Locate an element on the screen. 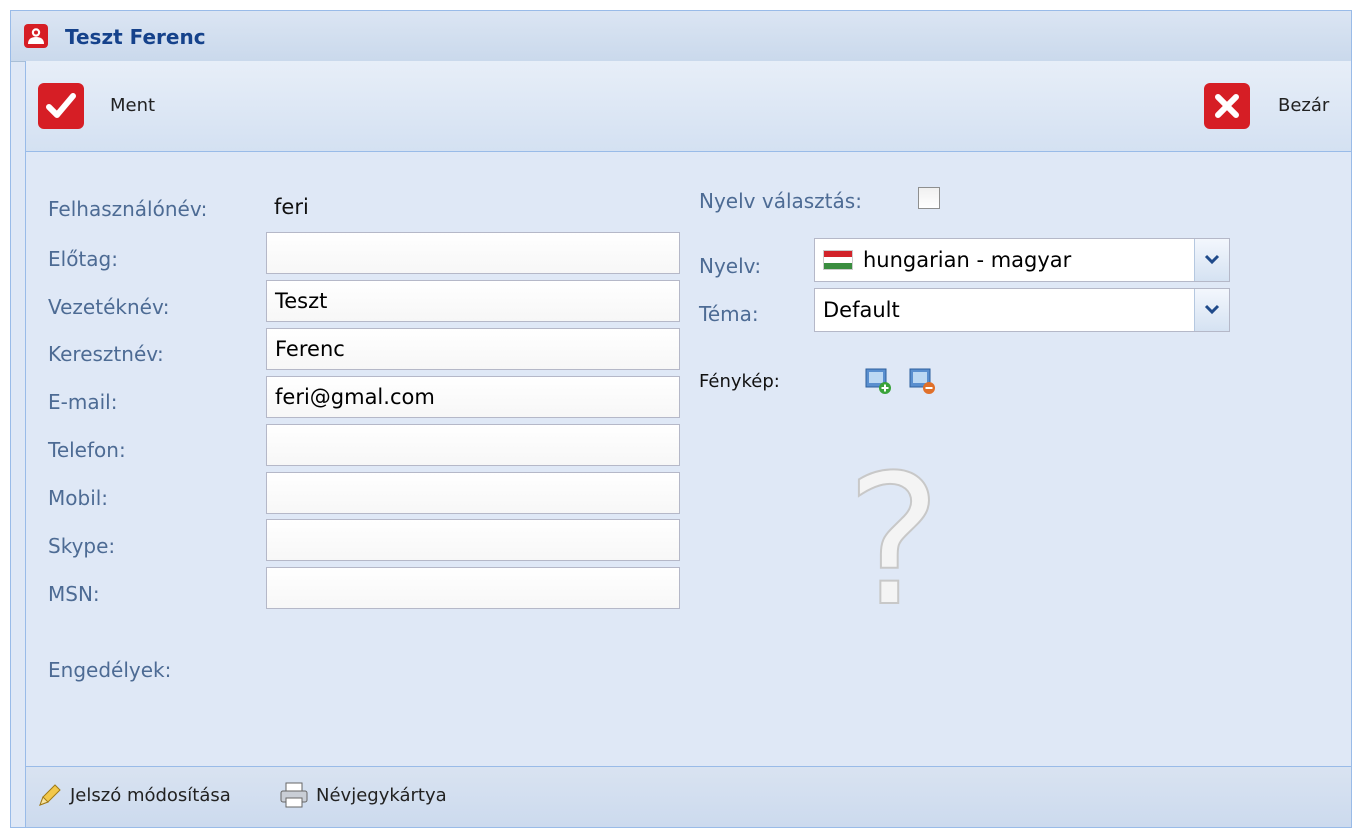 This screenshot has height=829, width=1354. username-label: Felhasználónév: is located at coordinates (128, 209).